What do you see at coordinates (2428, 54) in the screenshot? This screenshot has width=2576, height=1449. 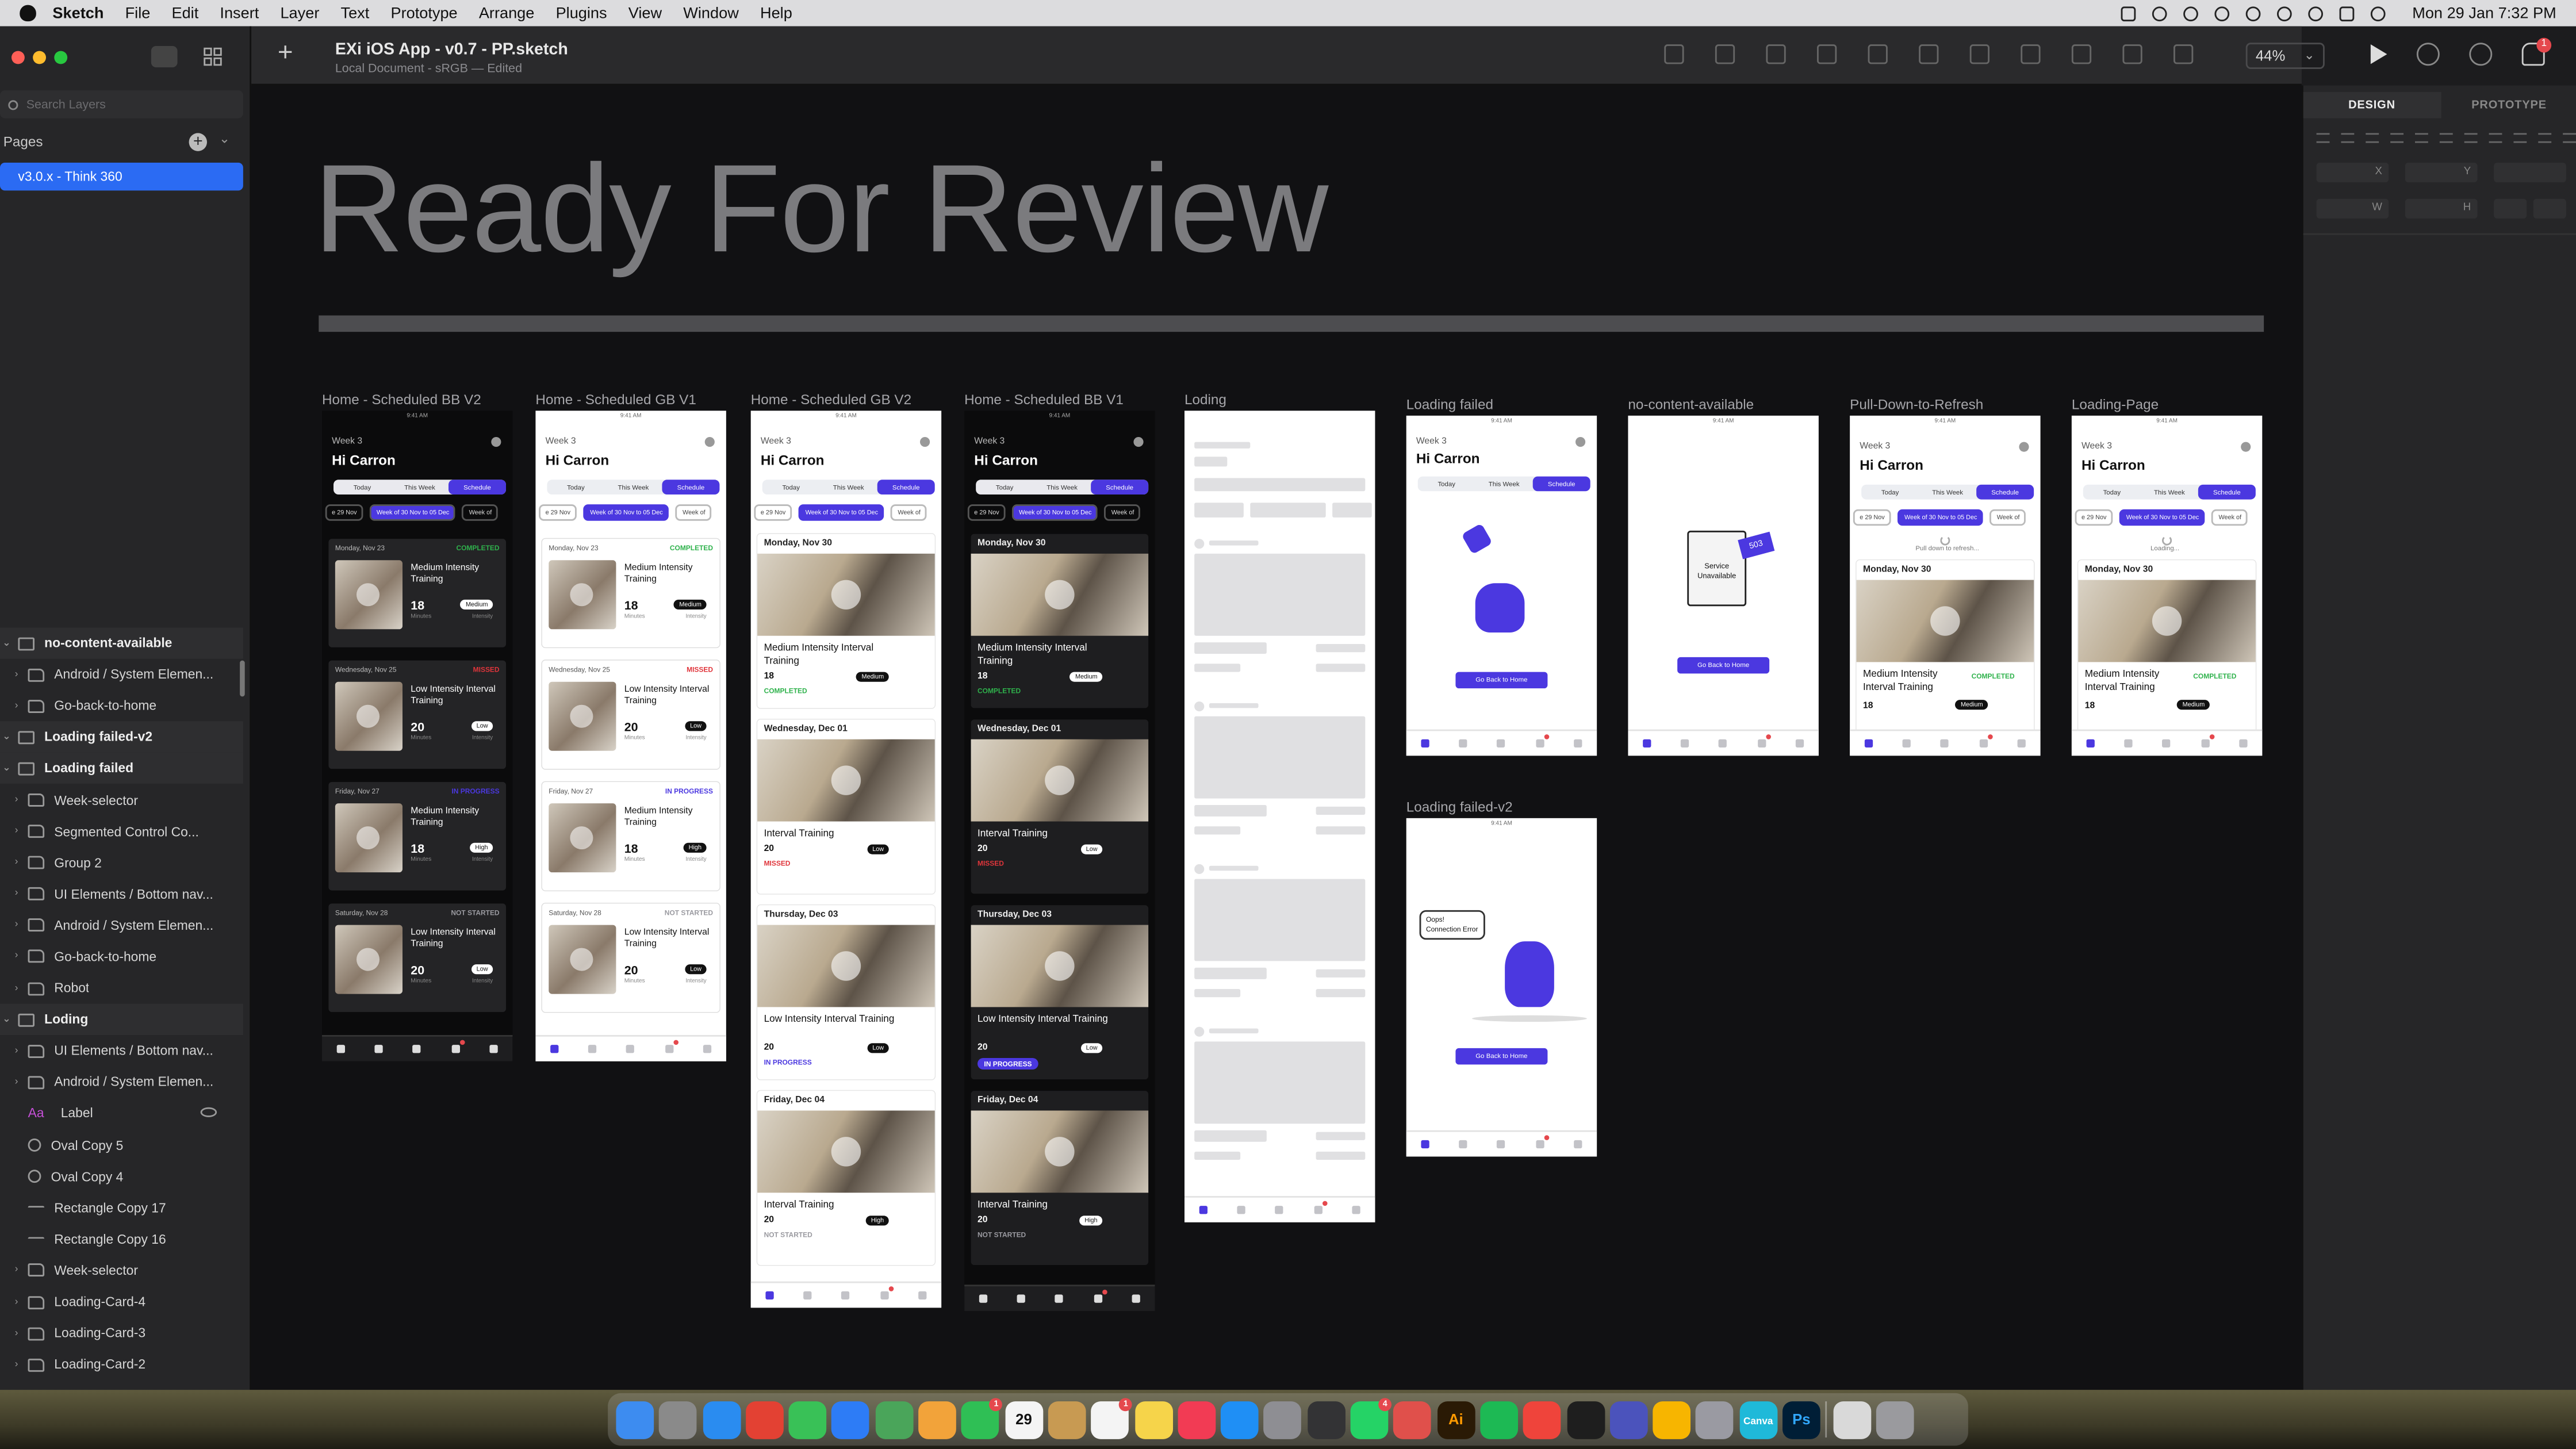 I see `comment-icon` at bounding box center [2428, 54].